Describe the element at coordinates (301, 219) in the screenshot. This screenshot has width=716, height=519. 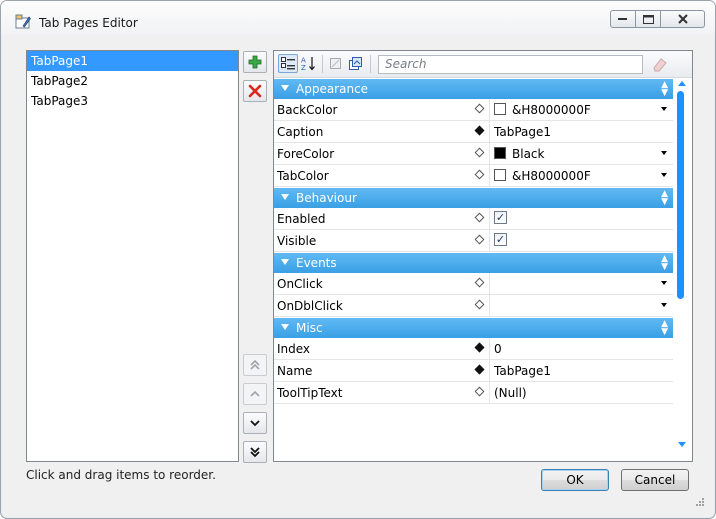
I see `property-name: Enabled` at that location.